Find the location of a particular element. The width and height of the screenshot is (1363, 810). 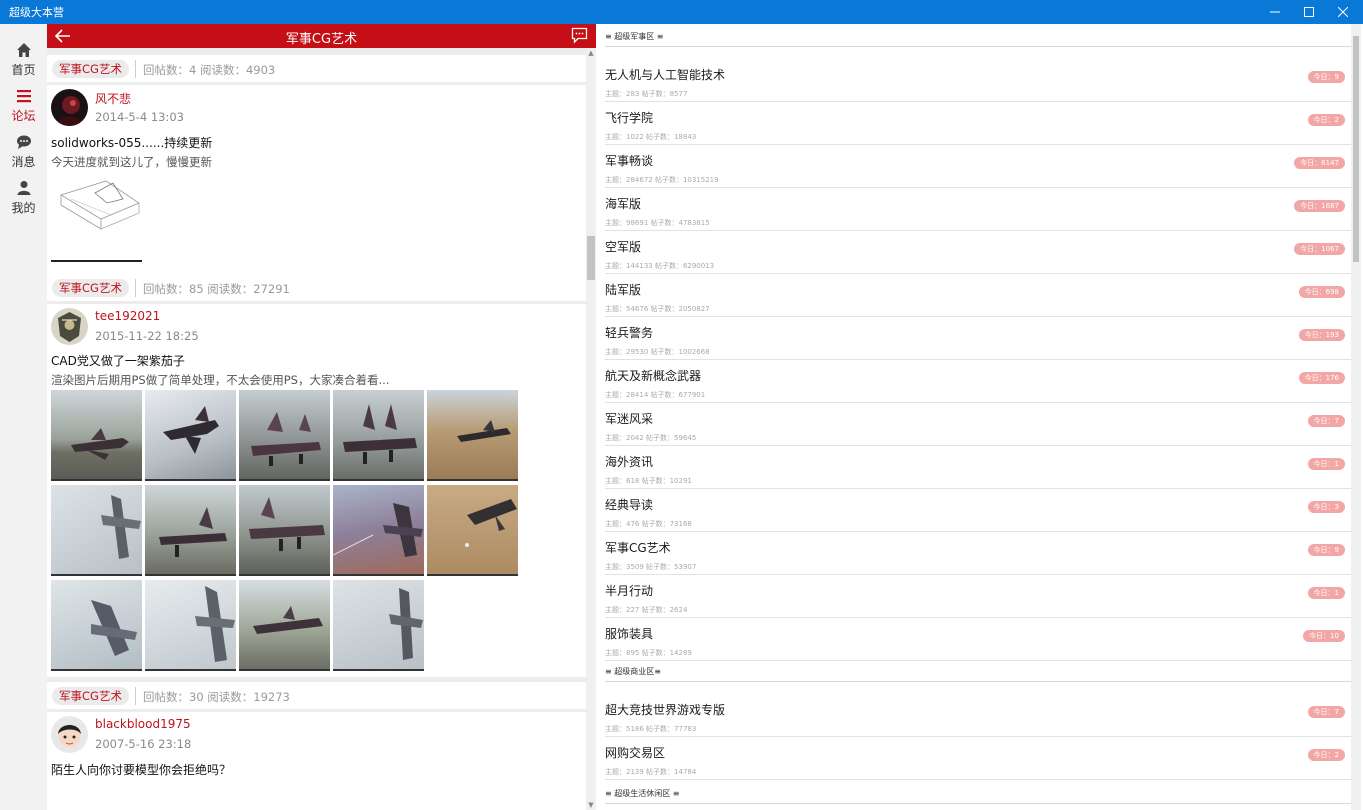

scroll-up-arrow-icon: ▲ is located at coordinates (591, 53).